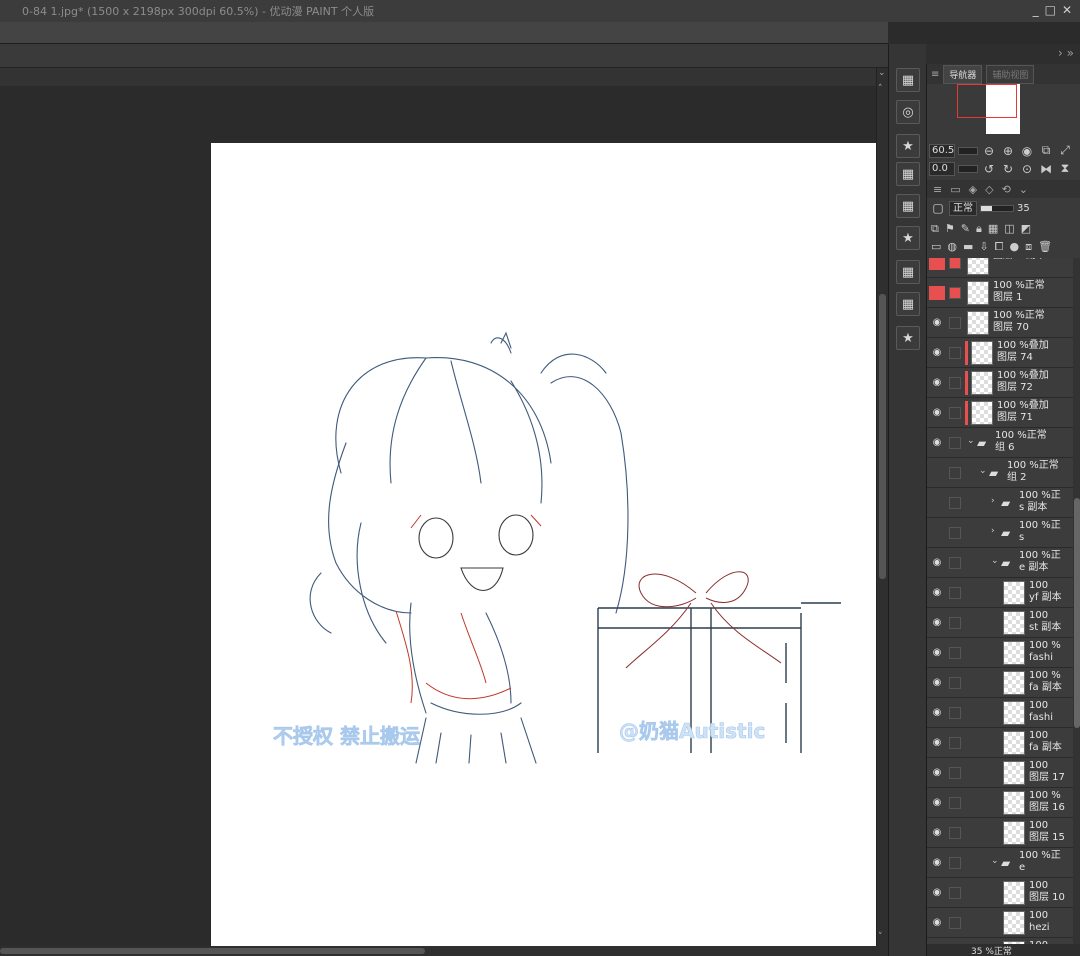 This screenshot has width=1080, height=956. Describe the element at coordinates (880, 89) in the screenshot. I see `scroll-up-arrow-icon: ˄` at that location.